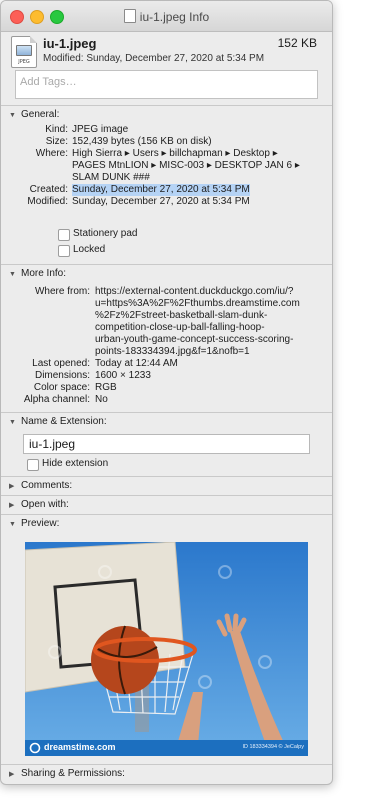 The height and width of the screenshot is (800, 367). I want to click on preview-section: ▼ Preview:, so click(166, 523).